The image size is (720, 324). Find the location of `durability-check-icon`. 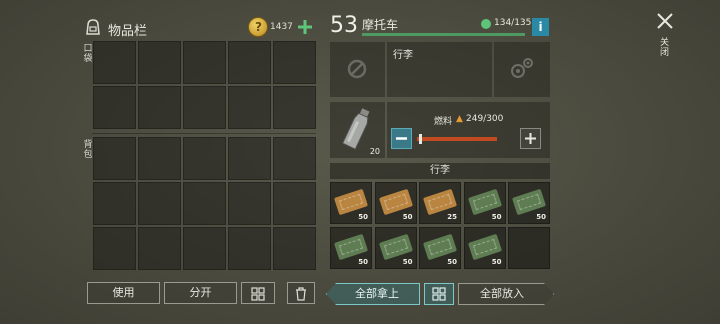

durability-check-icon is located at coordinates (486, 24).